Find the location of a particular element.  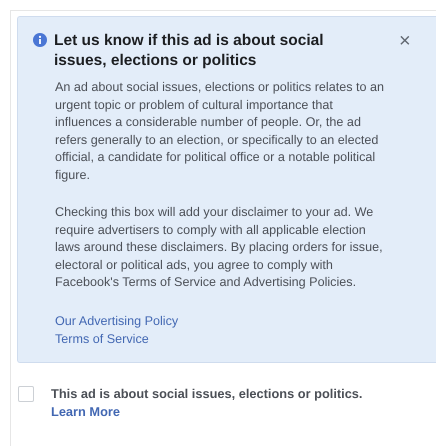

info-icon is located at coordinates (40, 40).